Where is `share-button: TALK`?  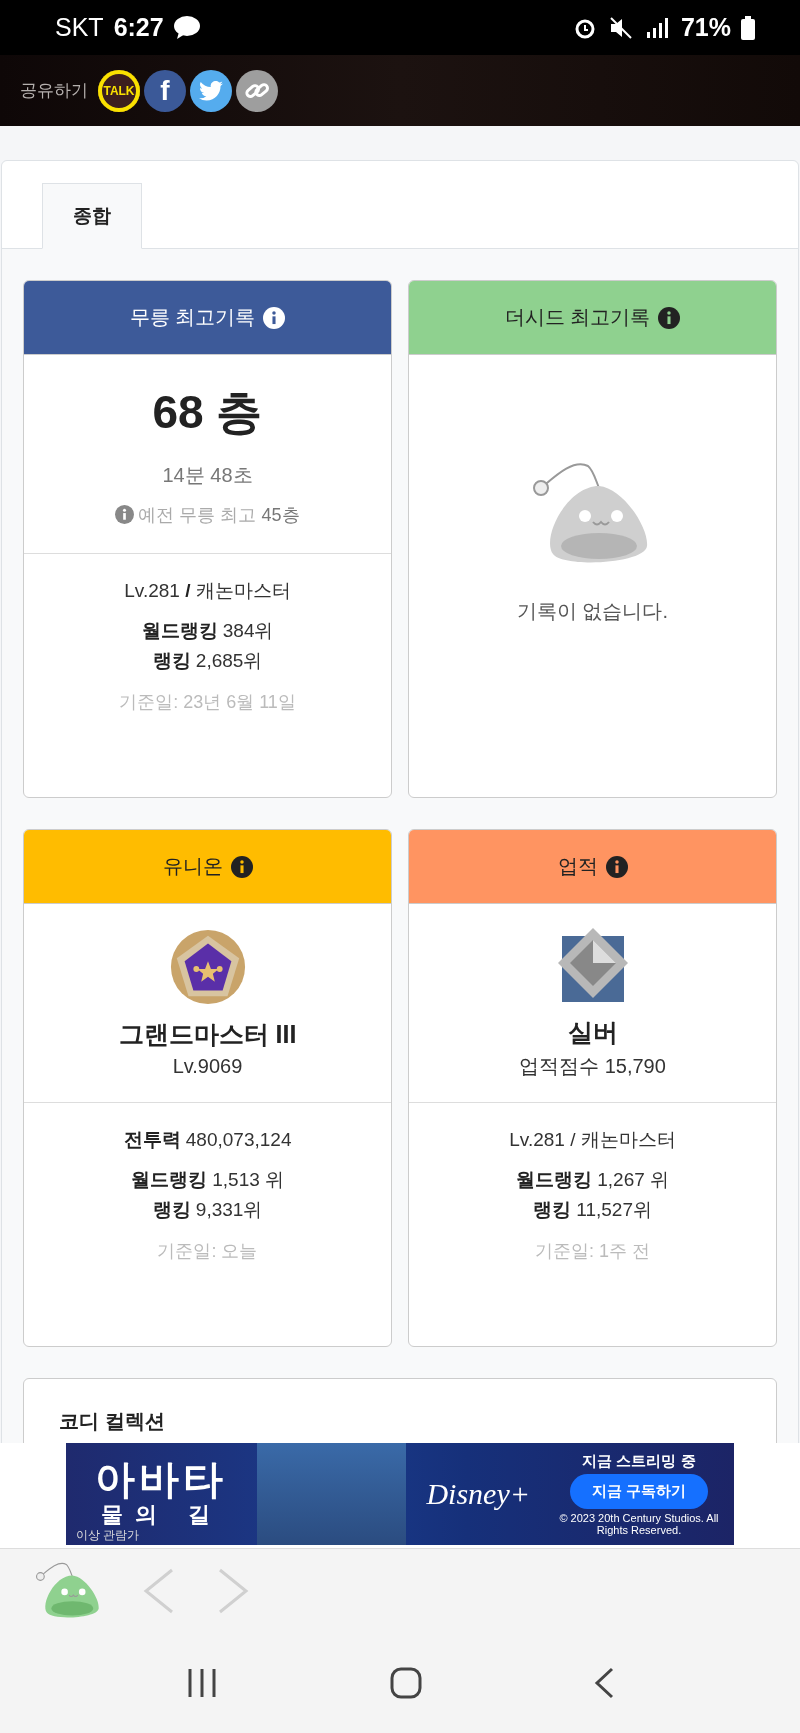
share-button: TALK is located at coordinates (119, 90).